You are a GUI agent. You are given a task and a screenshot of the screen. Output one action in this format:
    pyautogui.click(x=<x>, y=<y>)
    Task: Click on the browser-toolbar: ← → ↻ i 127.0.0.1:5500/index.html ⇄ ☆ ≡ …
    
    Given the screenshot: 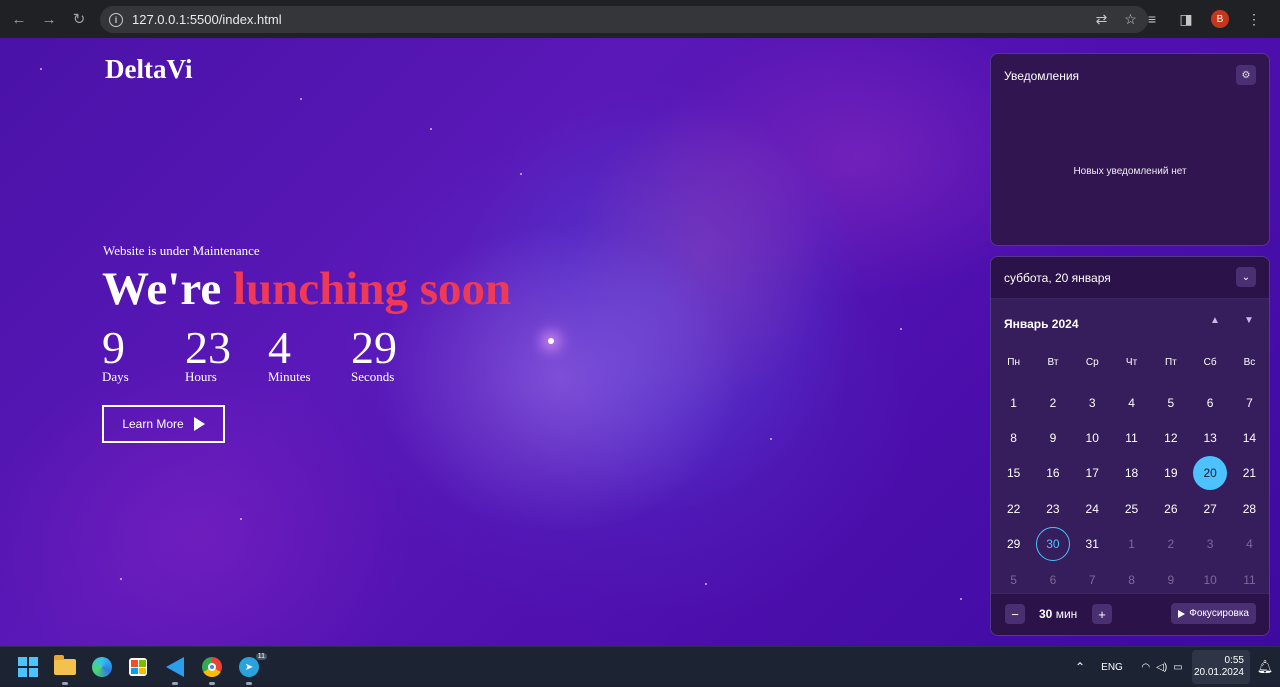 What is the action you would take?
    pyautogui.click(x=640, y=19)
    